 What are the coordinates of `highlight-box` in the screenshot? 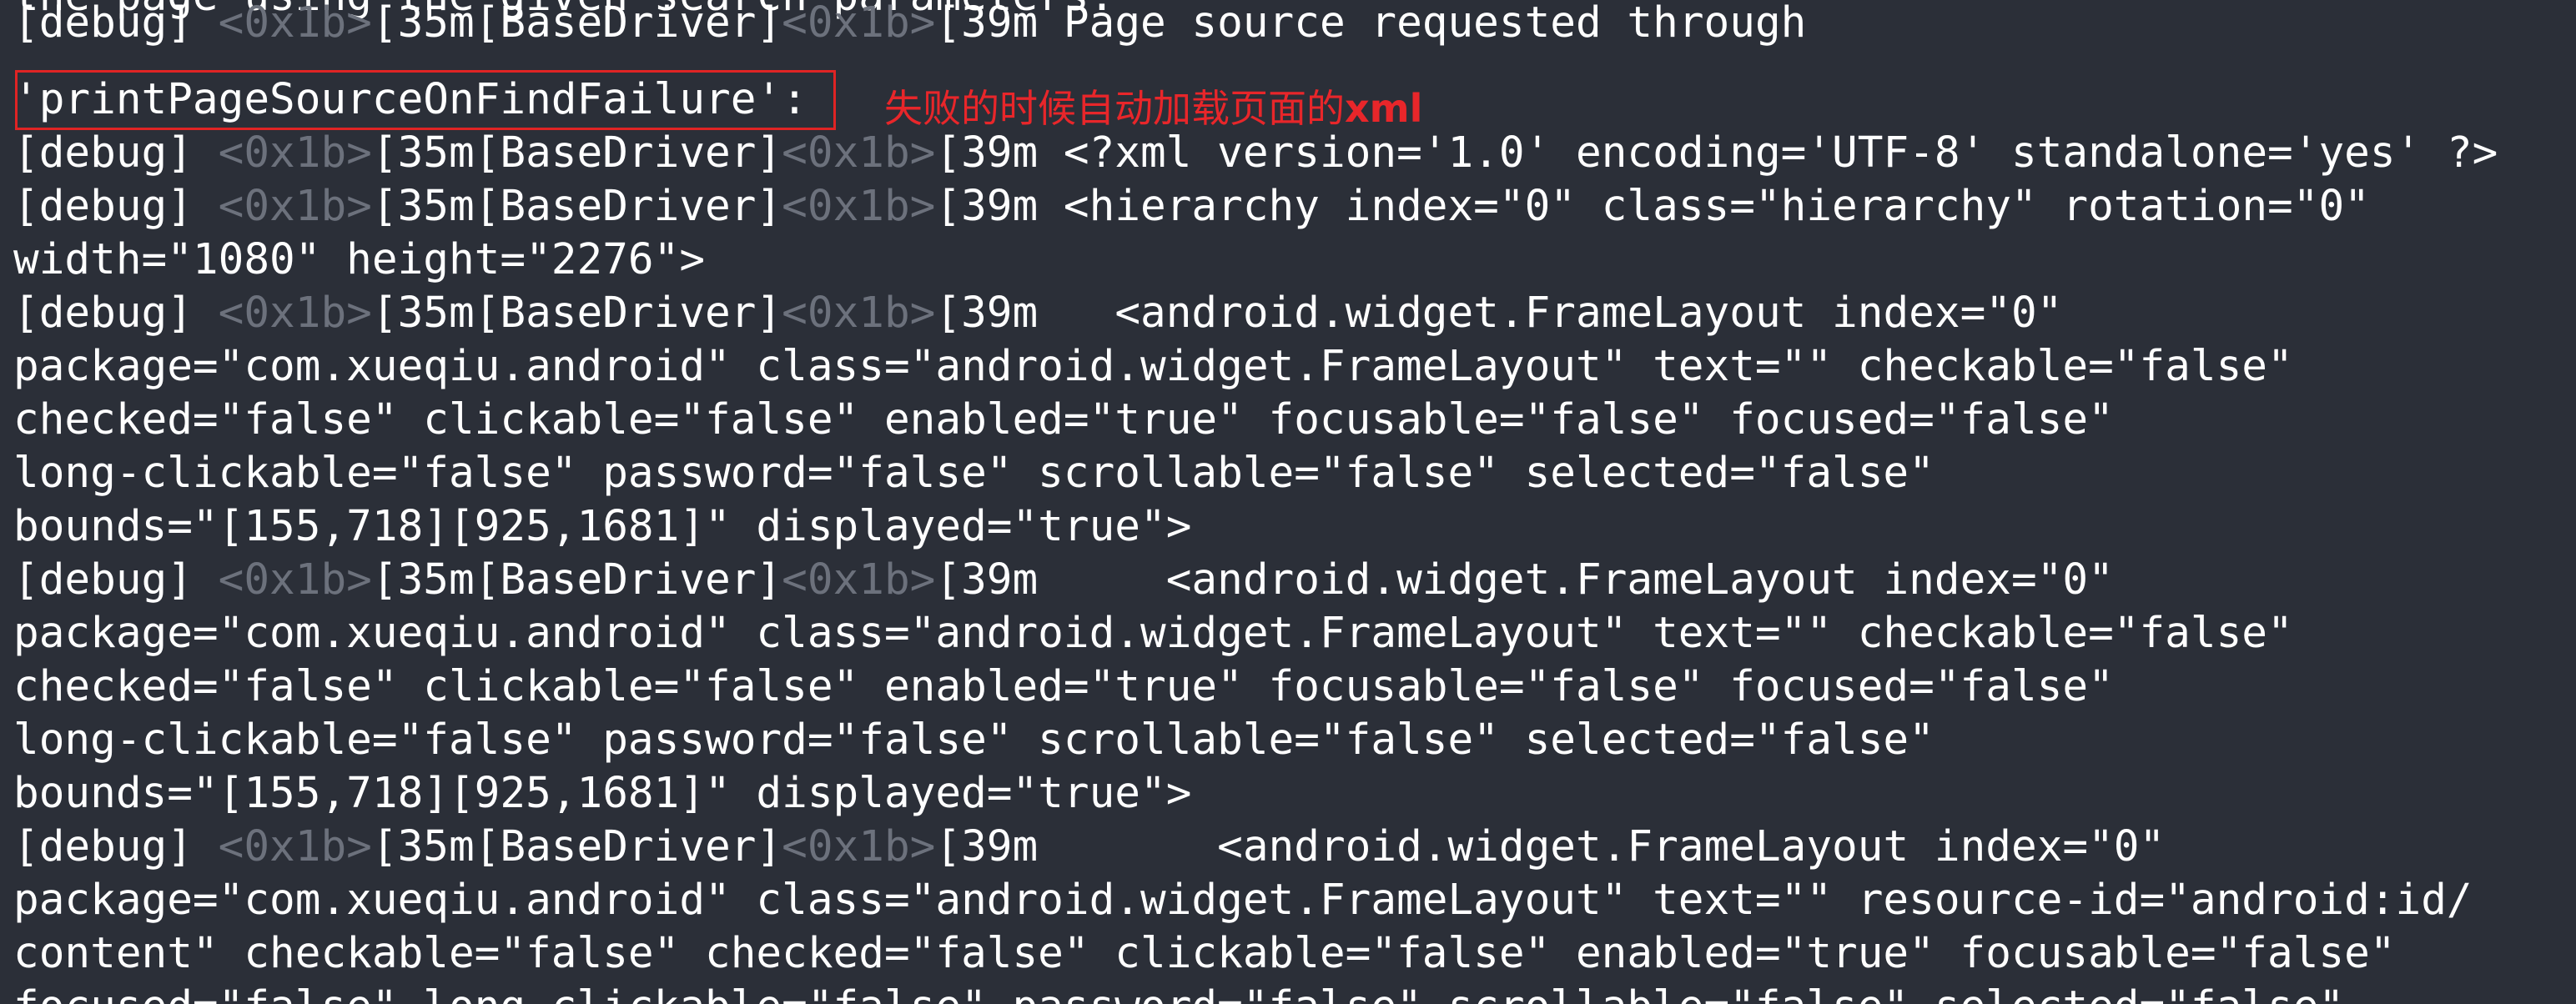 It's located at (425, 100).